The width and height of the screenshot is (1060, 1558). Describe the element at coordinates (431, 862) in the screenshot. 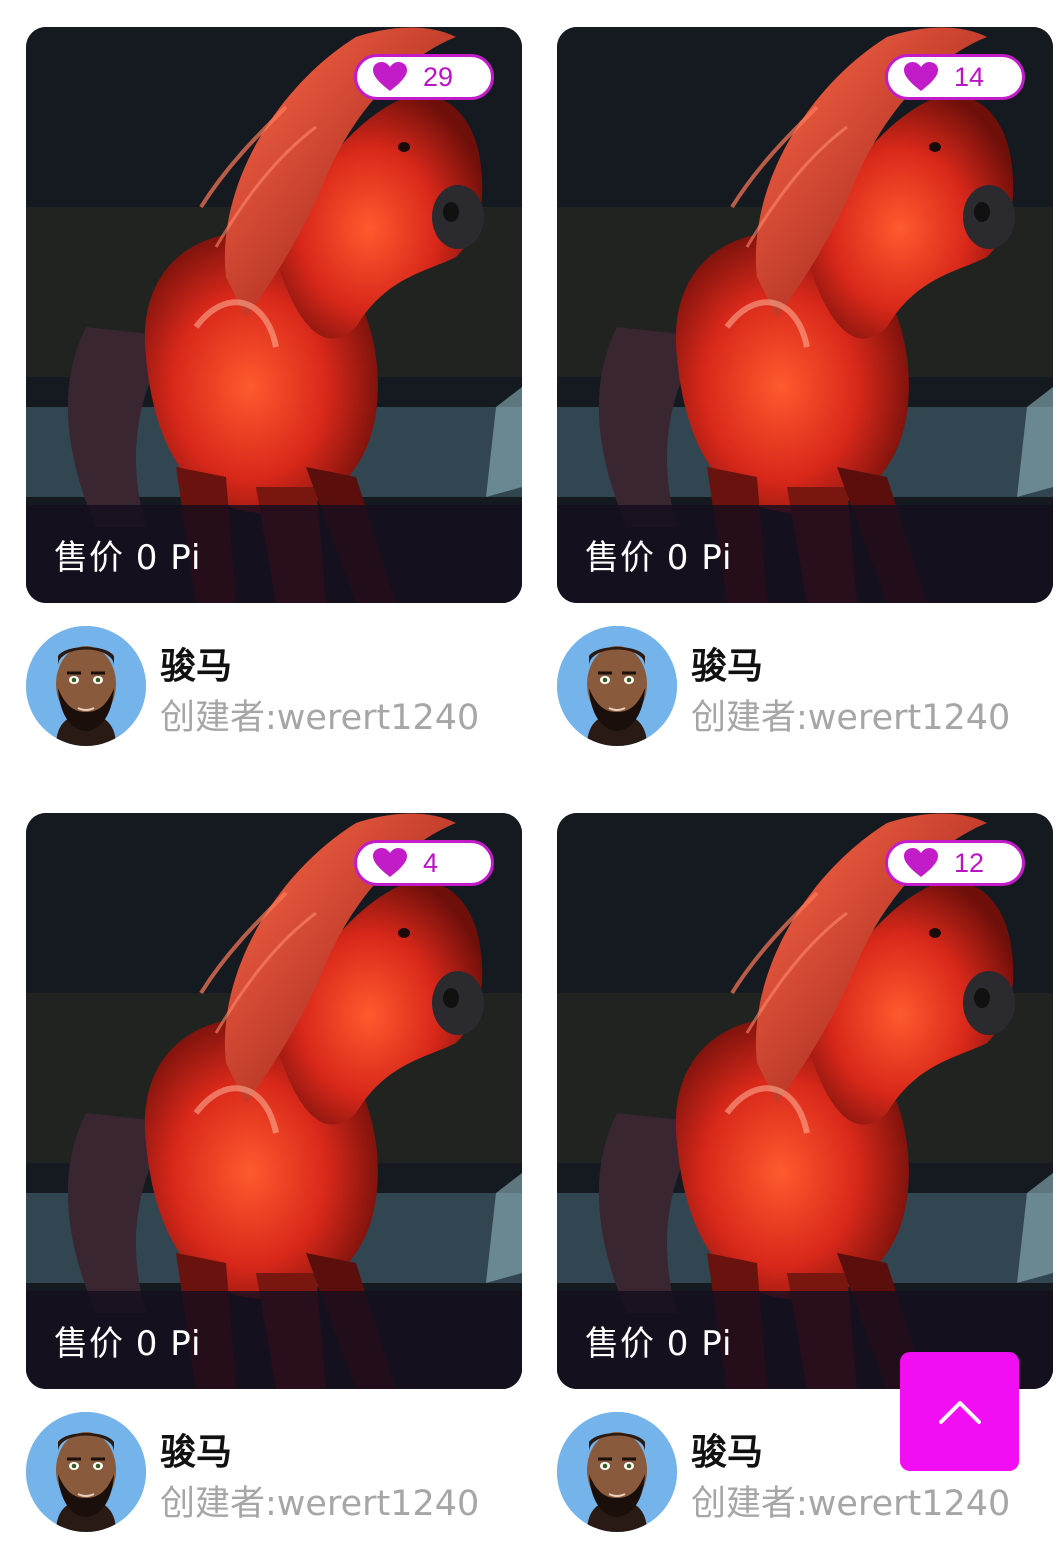

I see `like-count: 4` at that location.